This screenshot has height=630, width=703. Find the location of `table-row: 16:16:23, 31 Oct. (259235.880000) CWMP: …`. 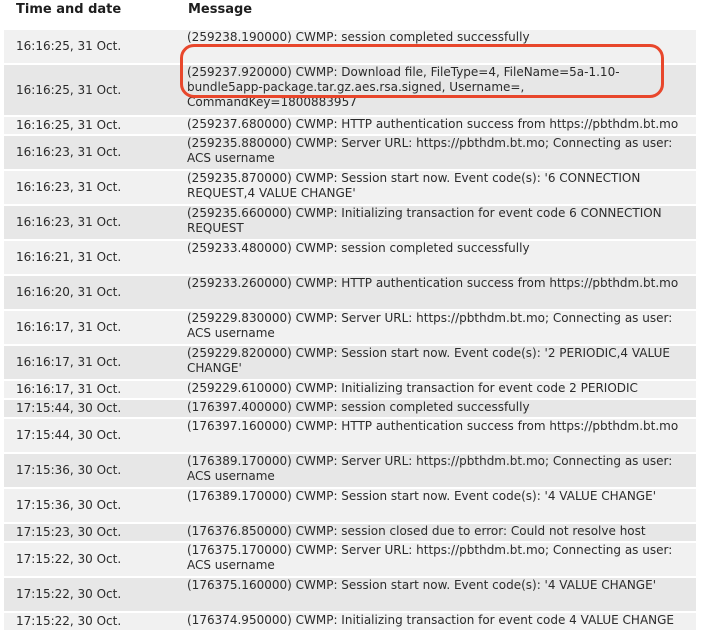

table-row: 16:16:23, 31 Oct. (259235.880000) CWMP: … is located at coordinates (350, 152).